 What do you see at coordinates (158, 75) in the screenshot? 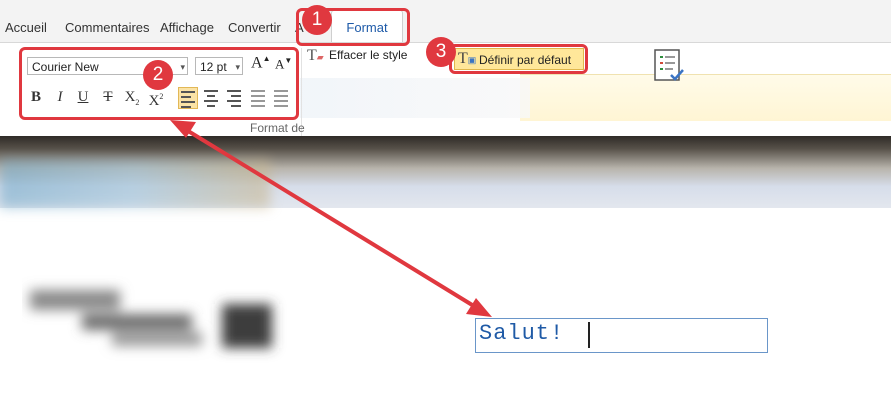
I see `step-badge-2: 2` at bounding box center [158, 75].